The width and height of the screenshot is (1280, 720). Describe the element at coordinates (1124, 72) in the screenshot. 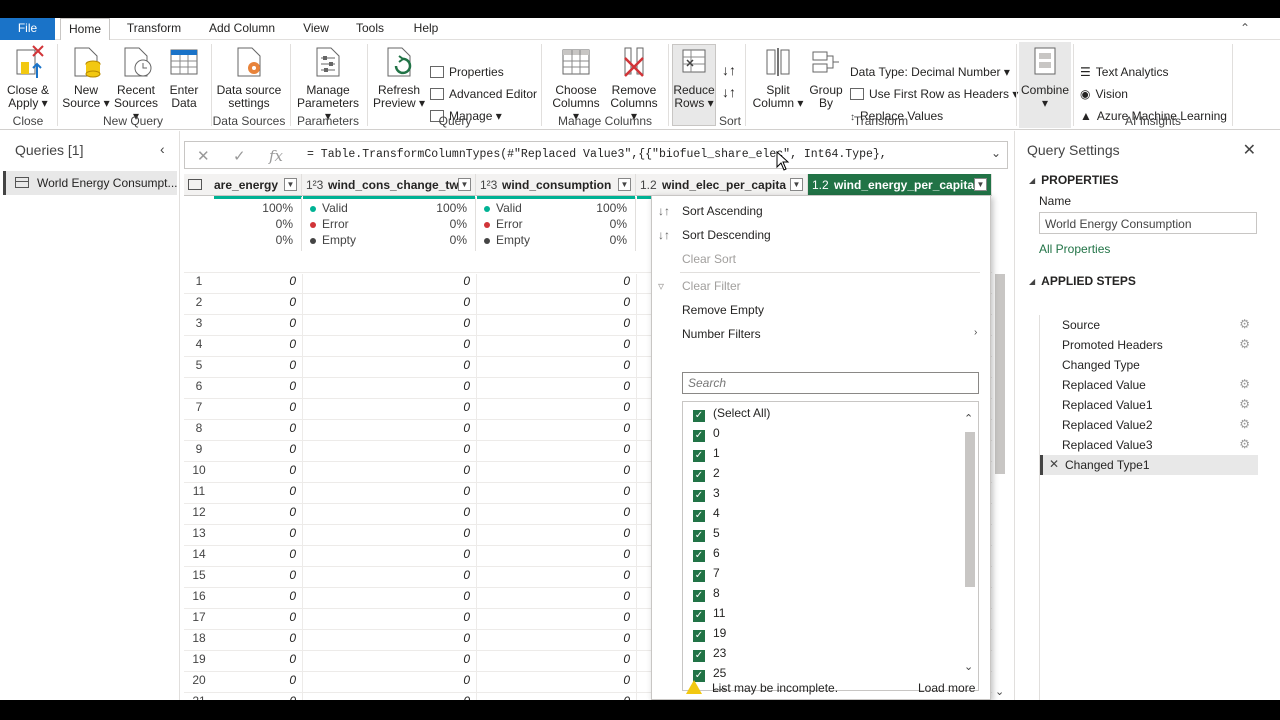

I see `text-analytics-button: ☰ Text Analytics` at that location.